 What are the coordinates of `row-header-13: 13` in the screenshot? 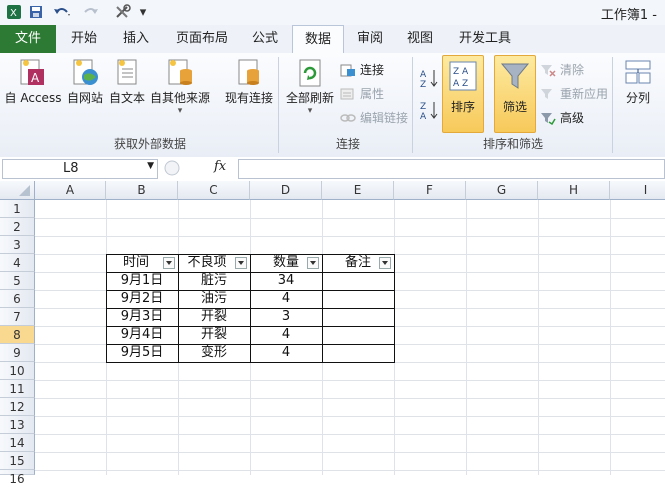 It's located at (17, 425).